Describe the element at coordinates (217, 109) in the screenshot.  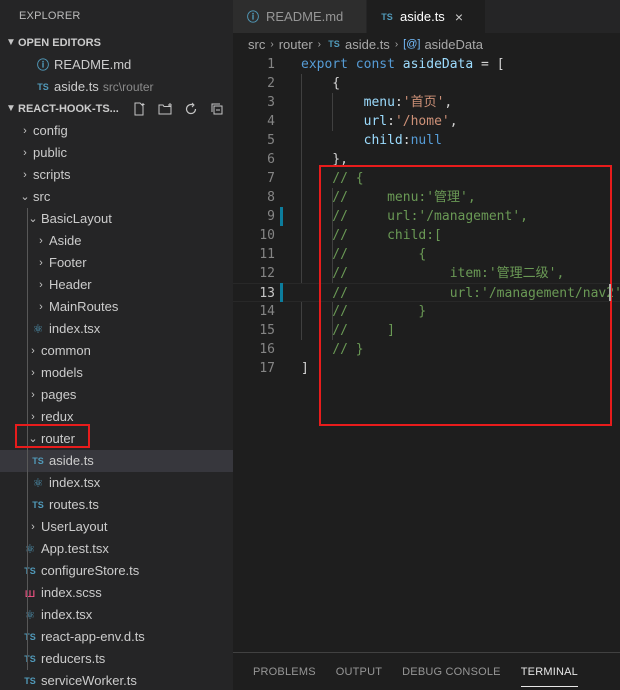
I see `collapse-all-icon` at that location.